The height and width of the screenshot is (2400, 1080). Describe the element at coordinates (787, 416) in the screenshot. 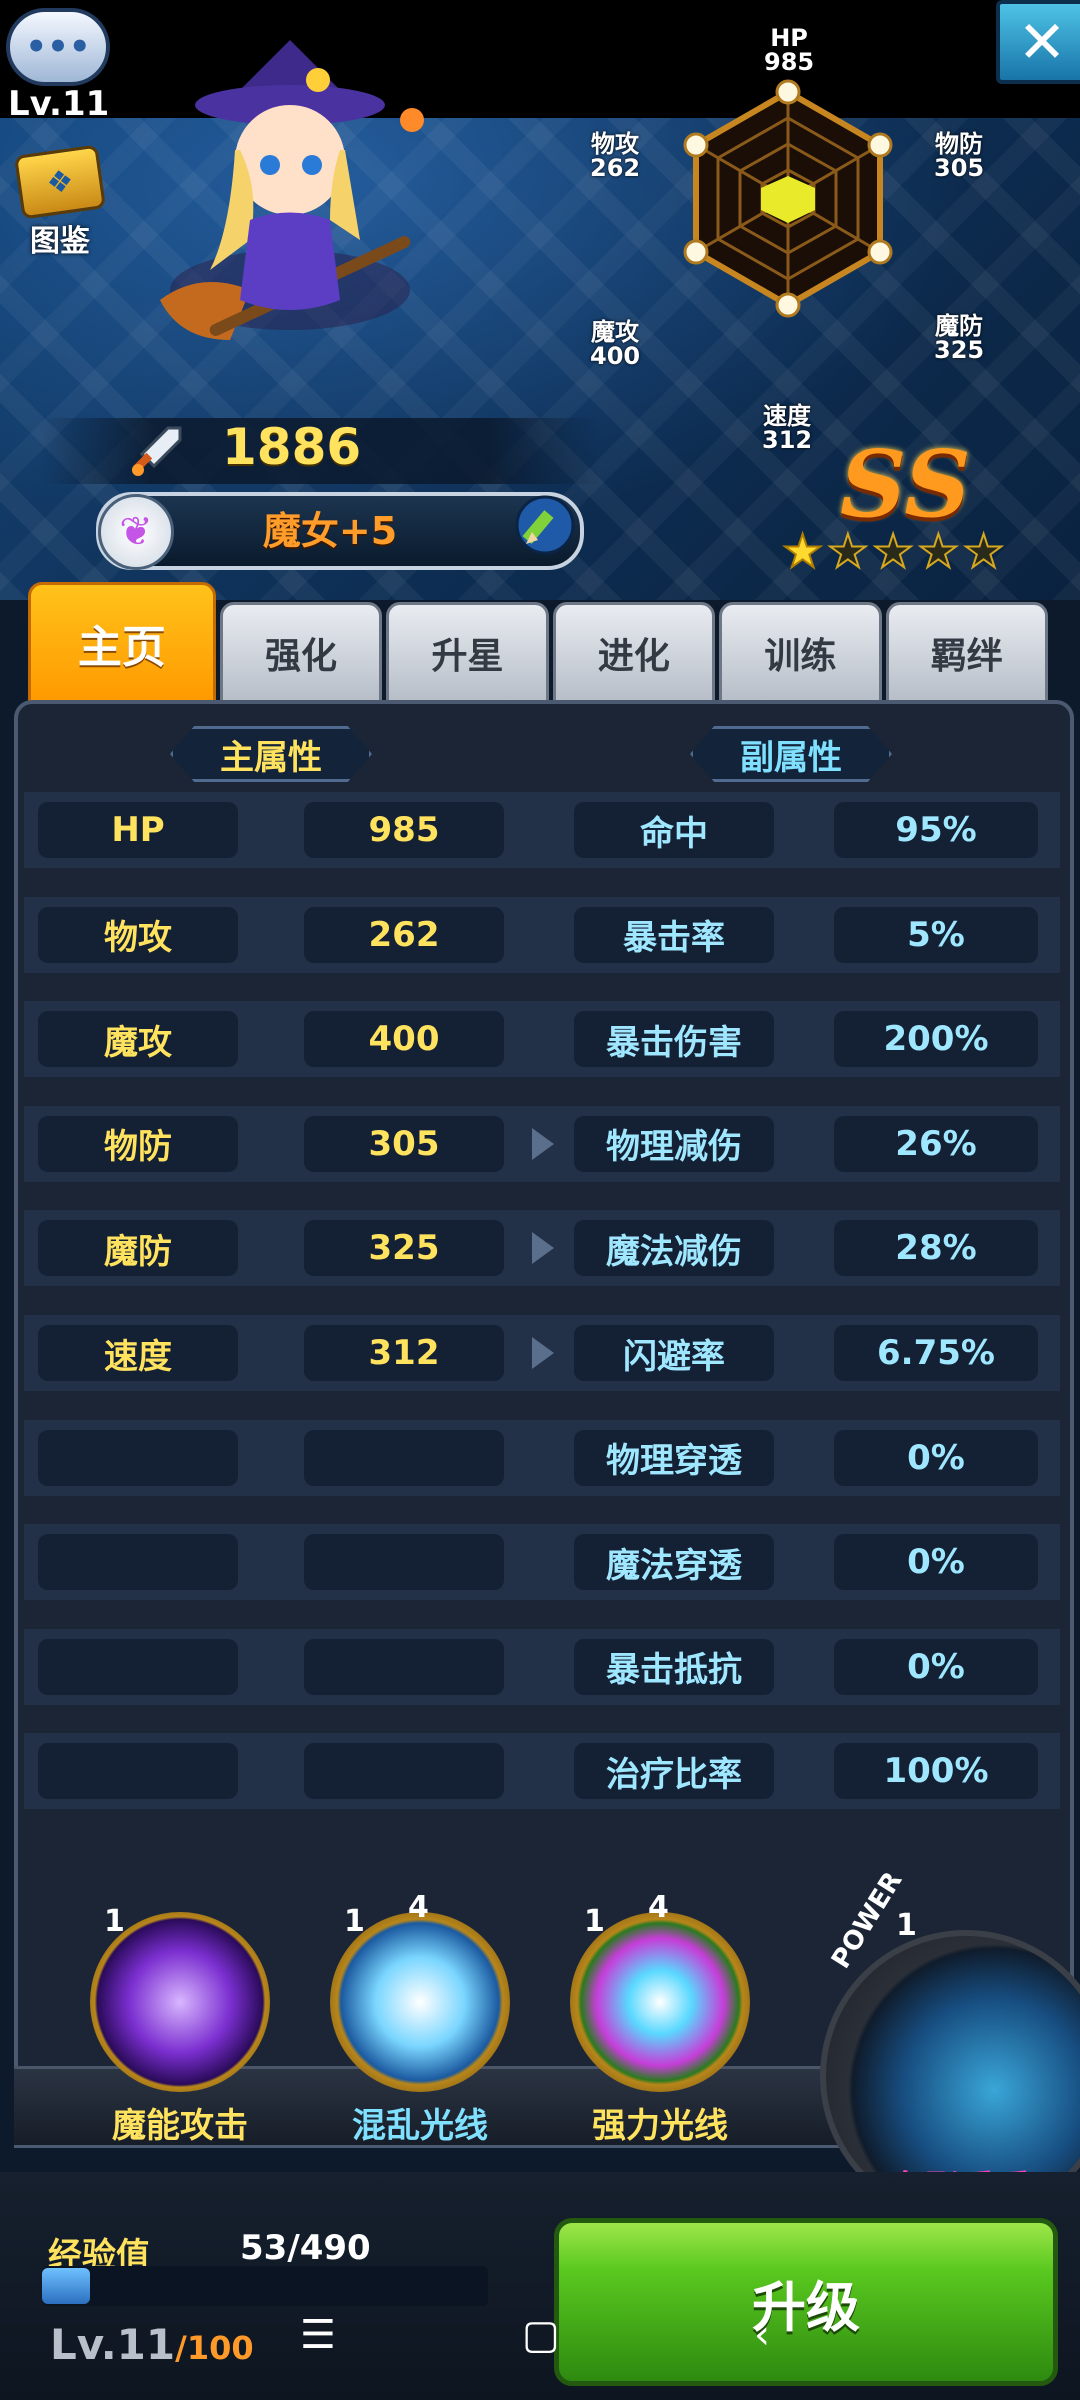

I see `radar-speed-label: 速度` at that location.